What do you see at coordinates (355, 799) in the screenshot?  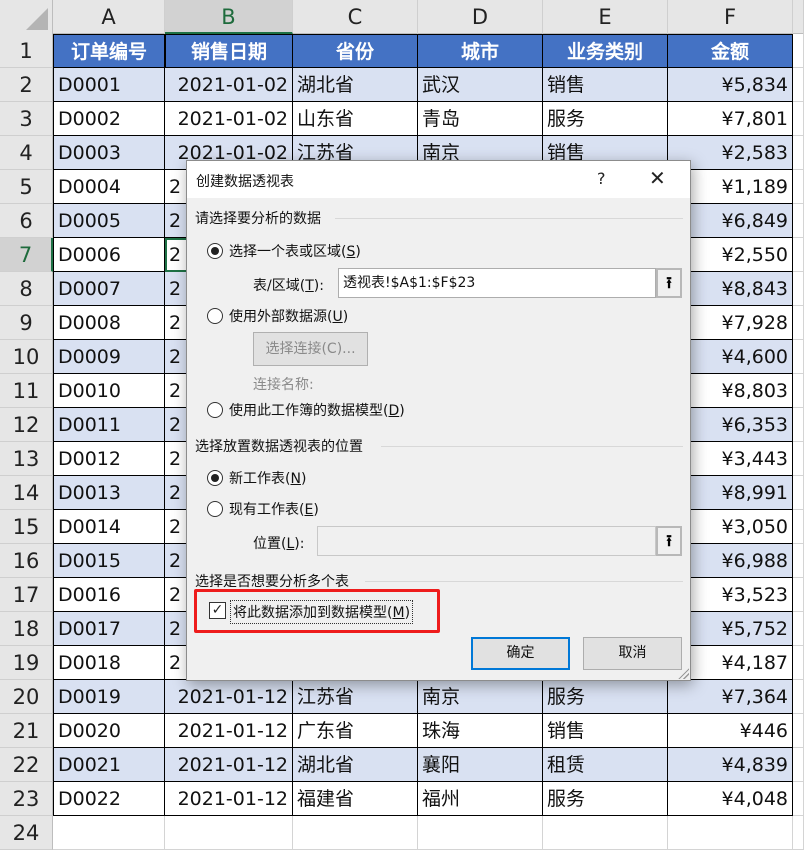 I see `cell: 福建省` at bounding box center [355, 799].